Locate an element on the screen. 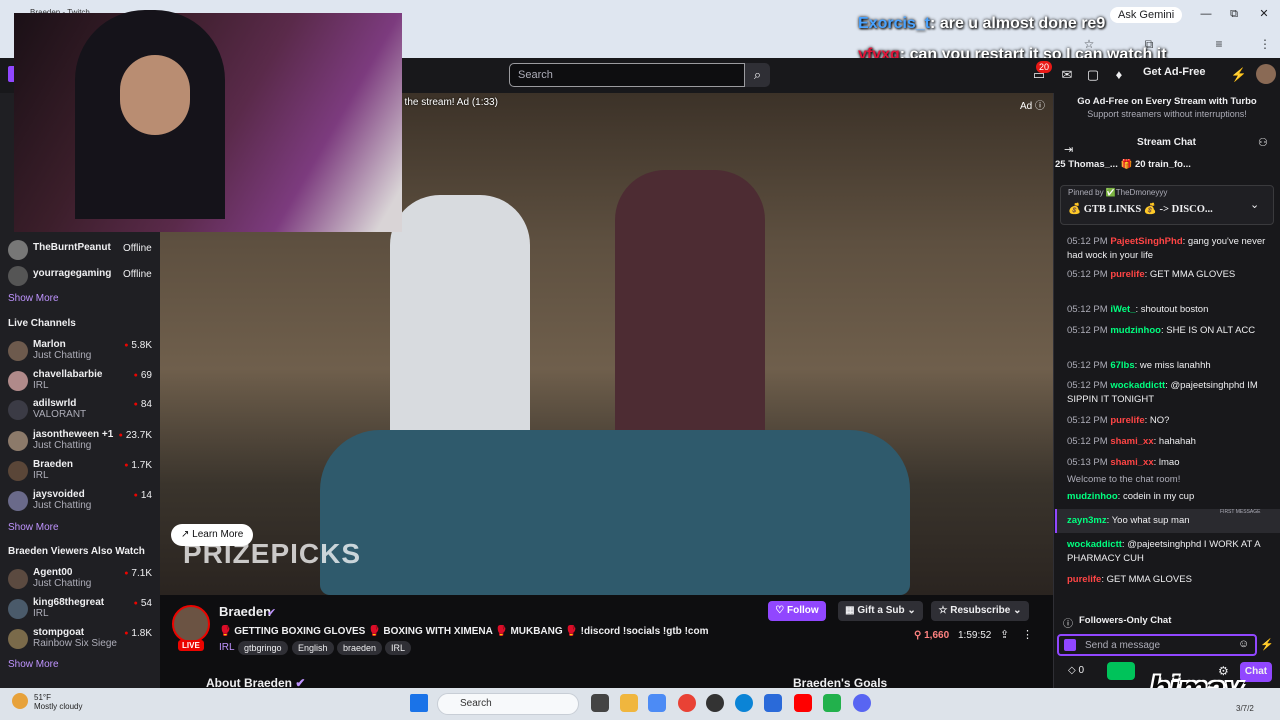  emote-icon: ☺ is located at coordinates (1243, 644).